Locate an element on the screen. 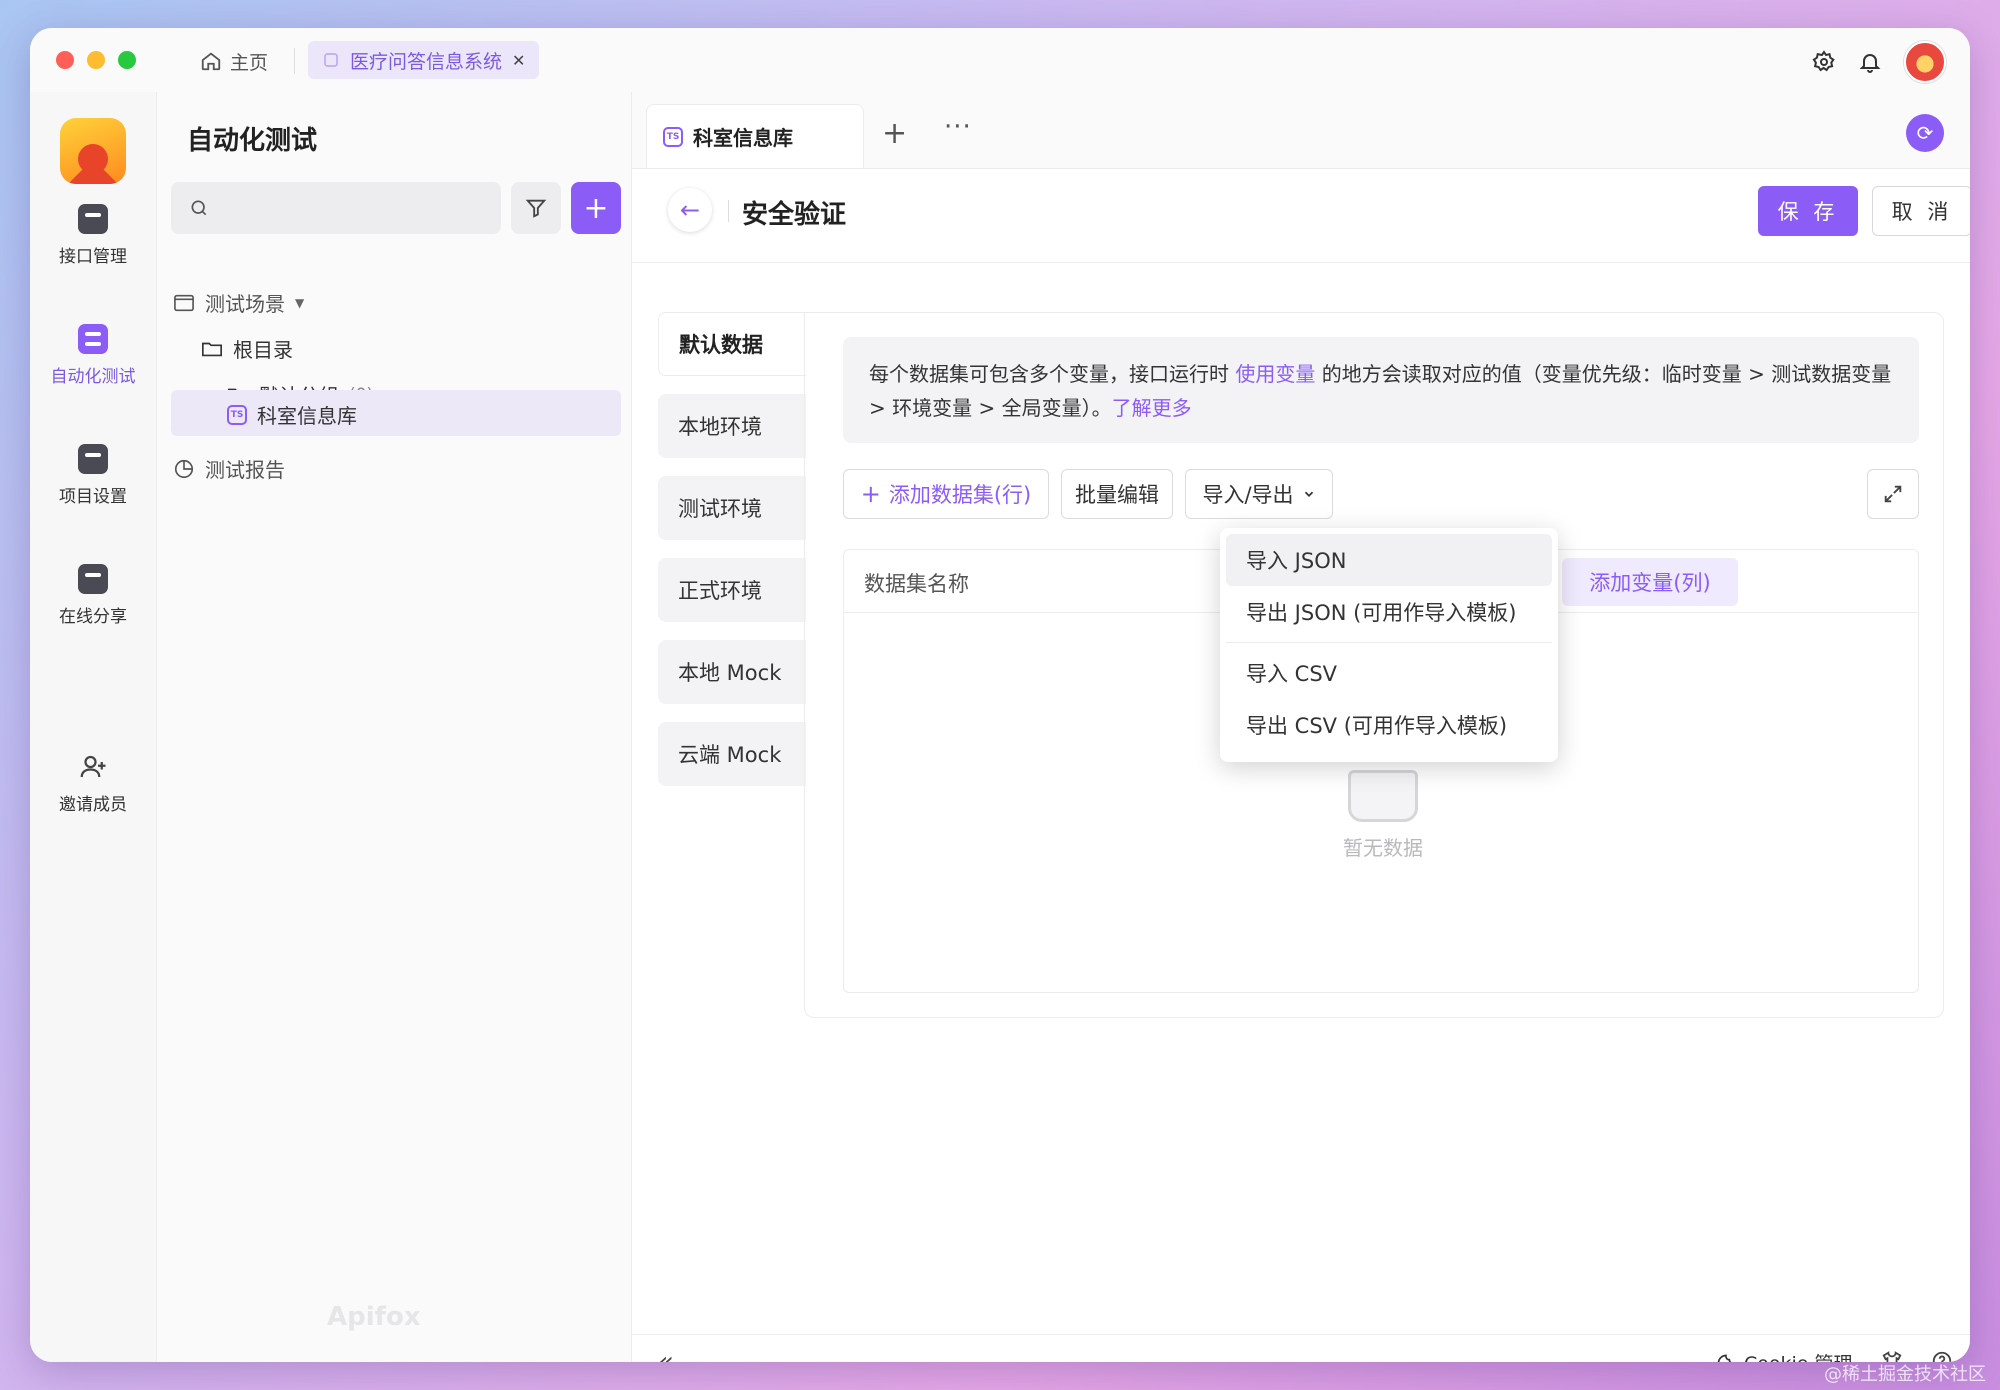 Image resolution: width=2000 pixels, height=1390 pixels. nav-item-api: 接口管理 is located at coordinates (93, 235).